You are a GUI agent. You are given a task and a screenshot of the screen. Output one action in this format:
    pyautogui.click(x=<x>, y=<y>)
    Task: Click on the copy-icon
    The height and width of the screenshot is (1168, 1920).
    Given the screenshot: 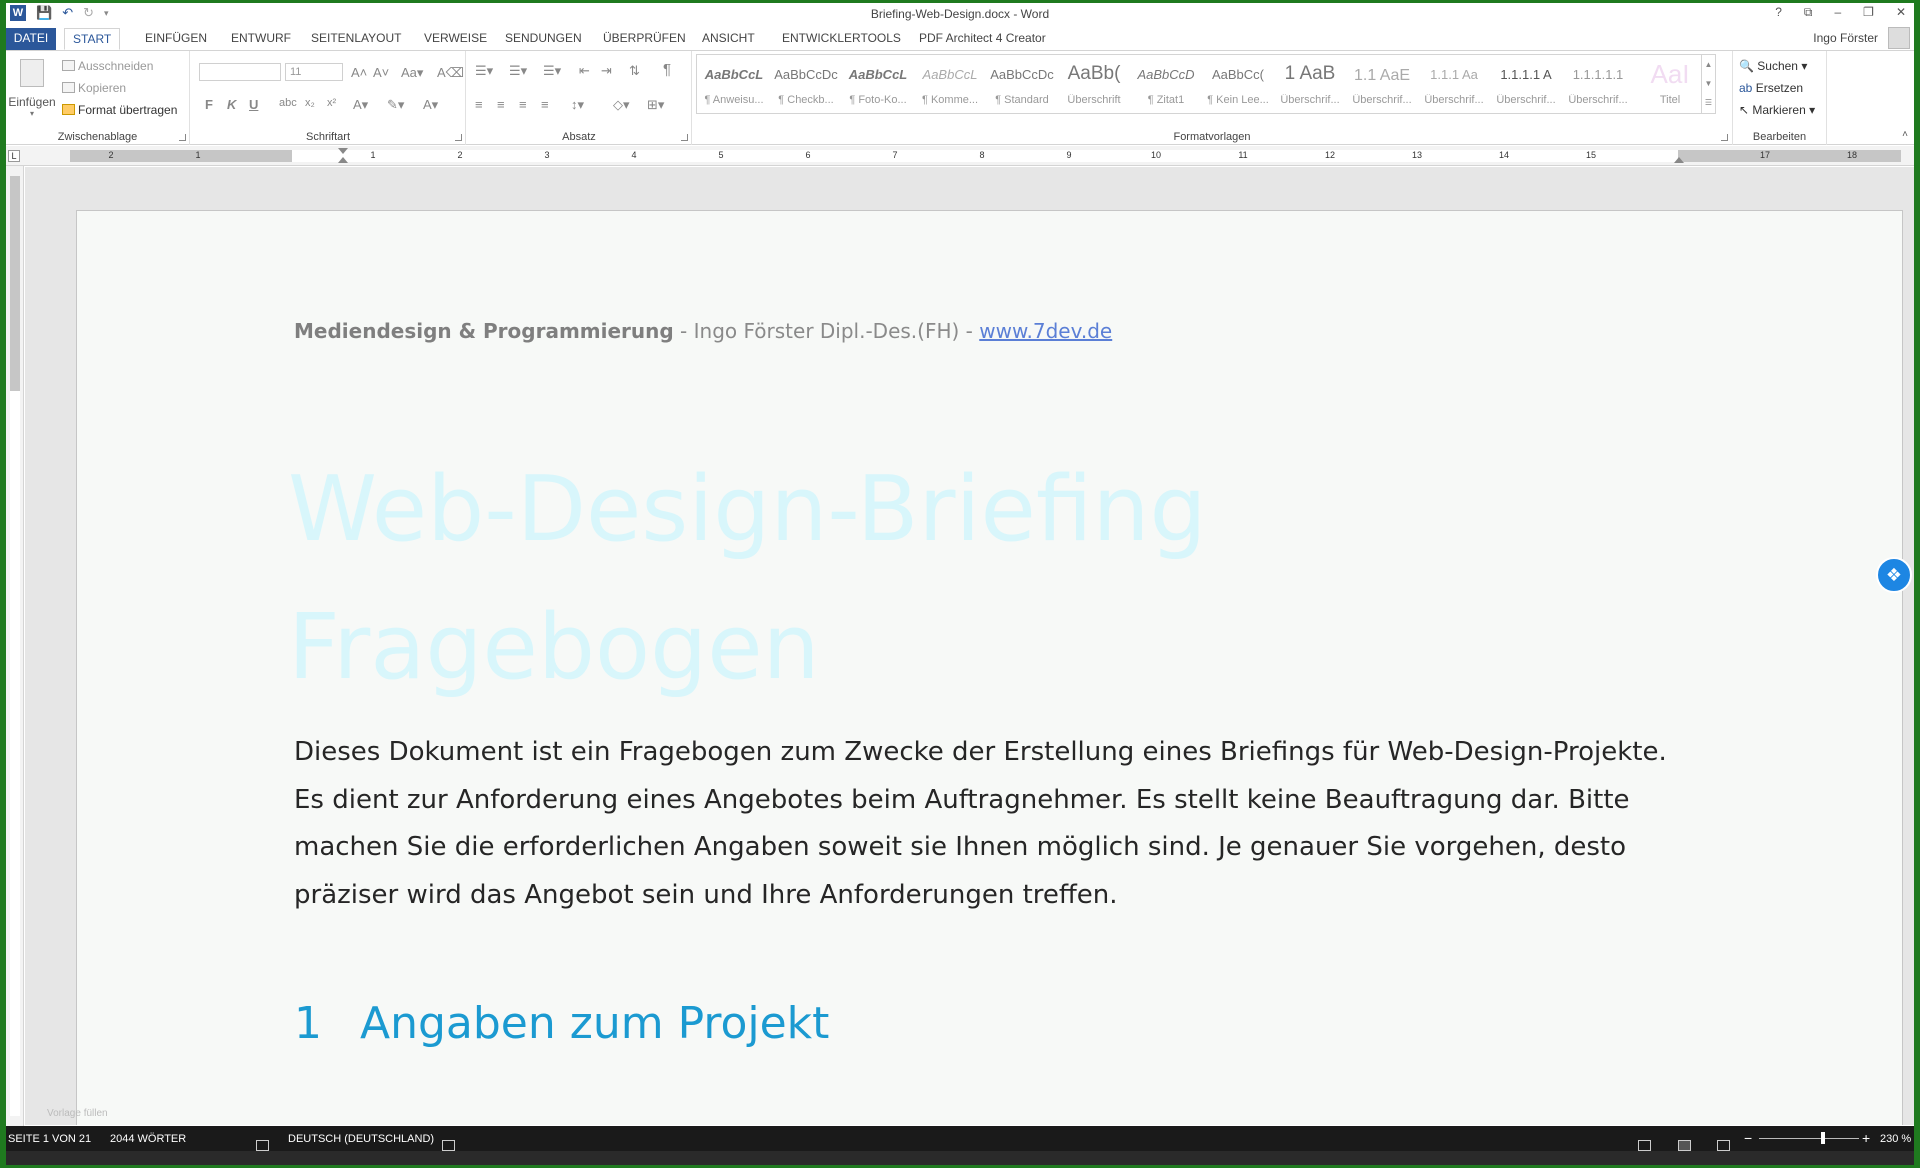 What is the action you would take?
    pyautogui.click(x=68, y=87)
    